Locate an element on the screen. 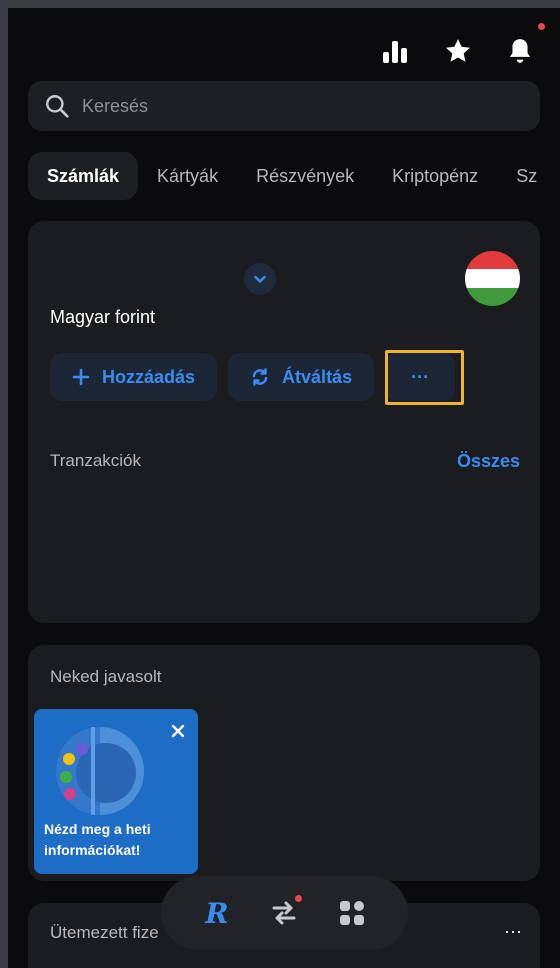  highlight-box is located at coordinates (424, 377).